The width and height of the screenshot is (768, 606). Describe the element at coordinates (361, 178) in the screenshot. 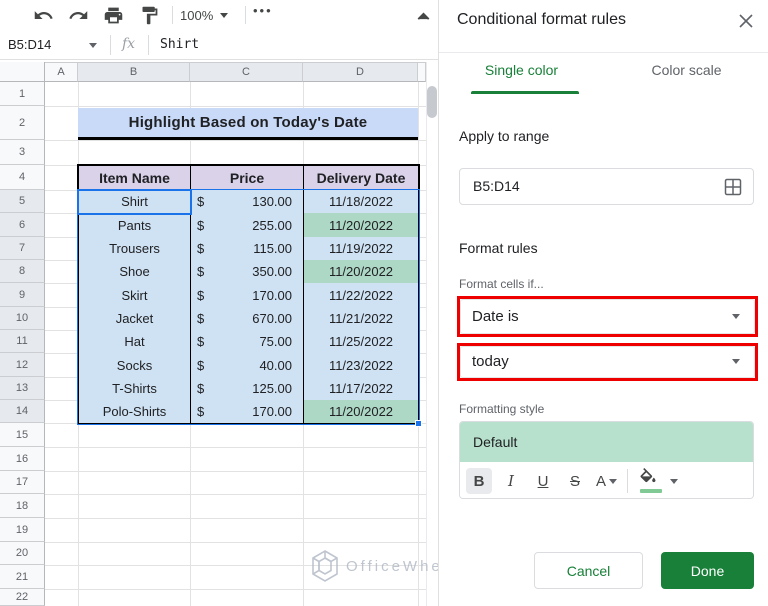

I see `table-header-D4: Delivery Date` at that location.